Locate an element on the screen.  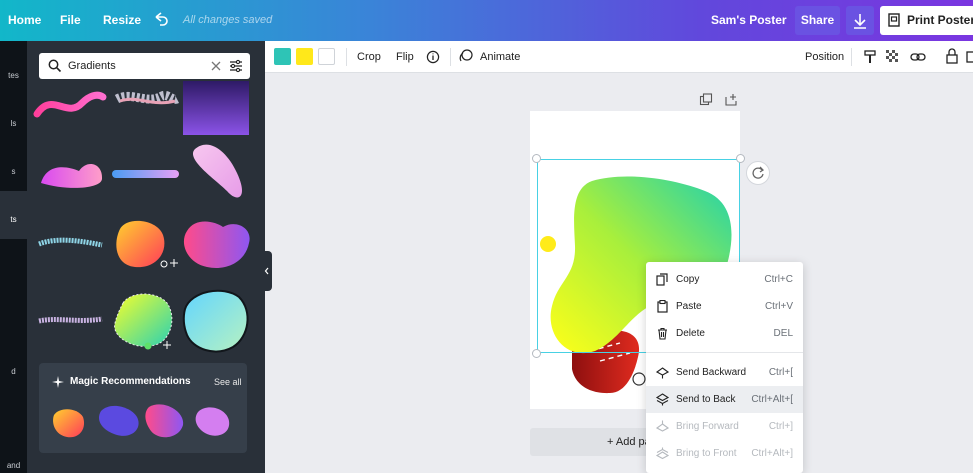
menu-shortcut: Ctrl+] is located at coordinates (780, 426).